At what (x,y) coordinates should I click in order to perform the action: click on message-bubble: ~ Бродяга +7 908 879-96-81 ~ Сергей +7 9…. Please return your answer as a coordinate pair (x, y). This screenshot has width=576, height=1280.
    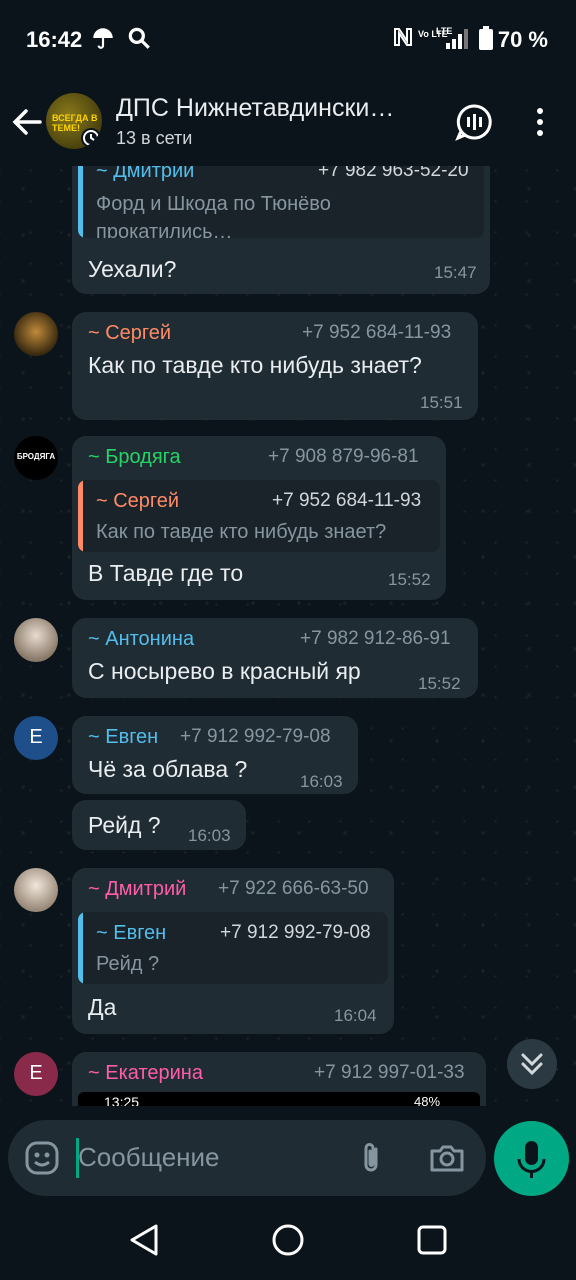
    Looking at the image, I should click on (259, 518).